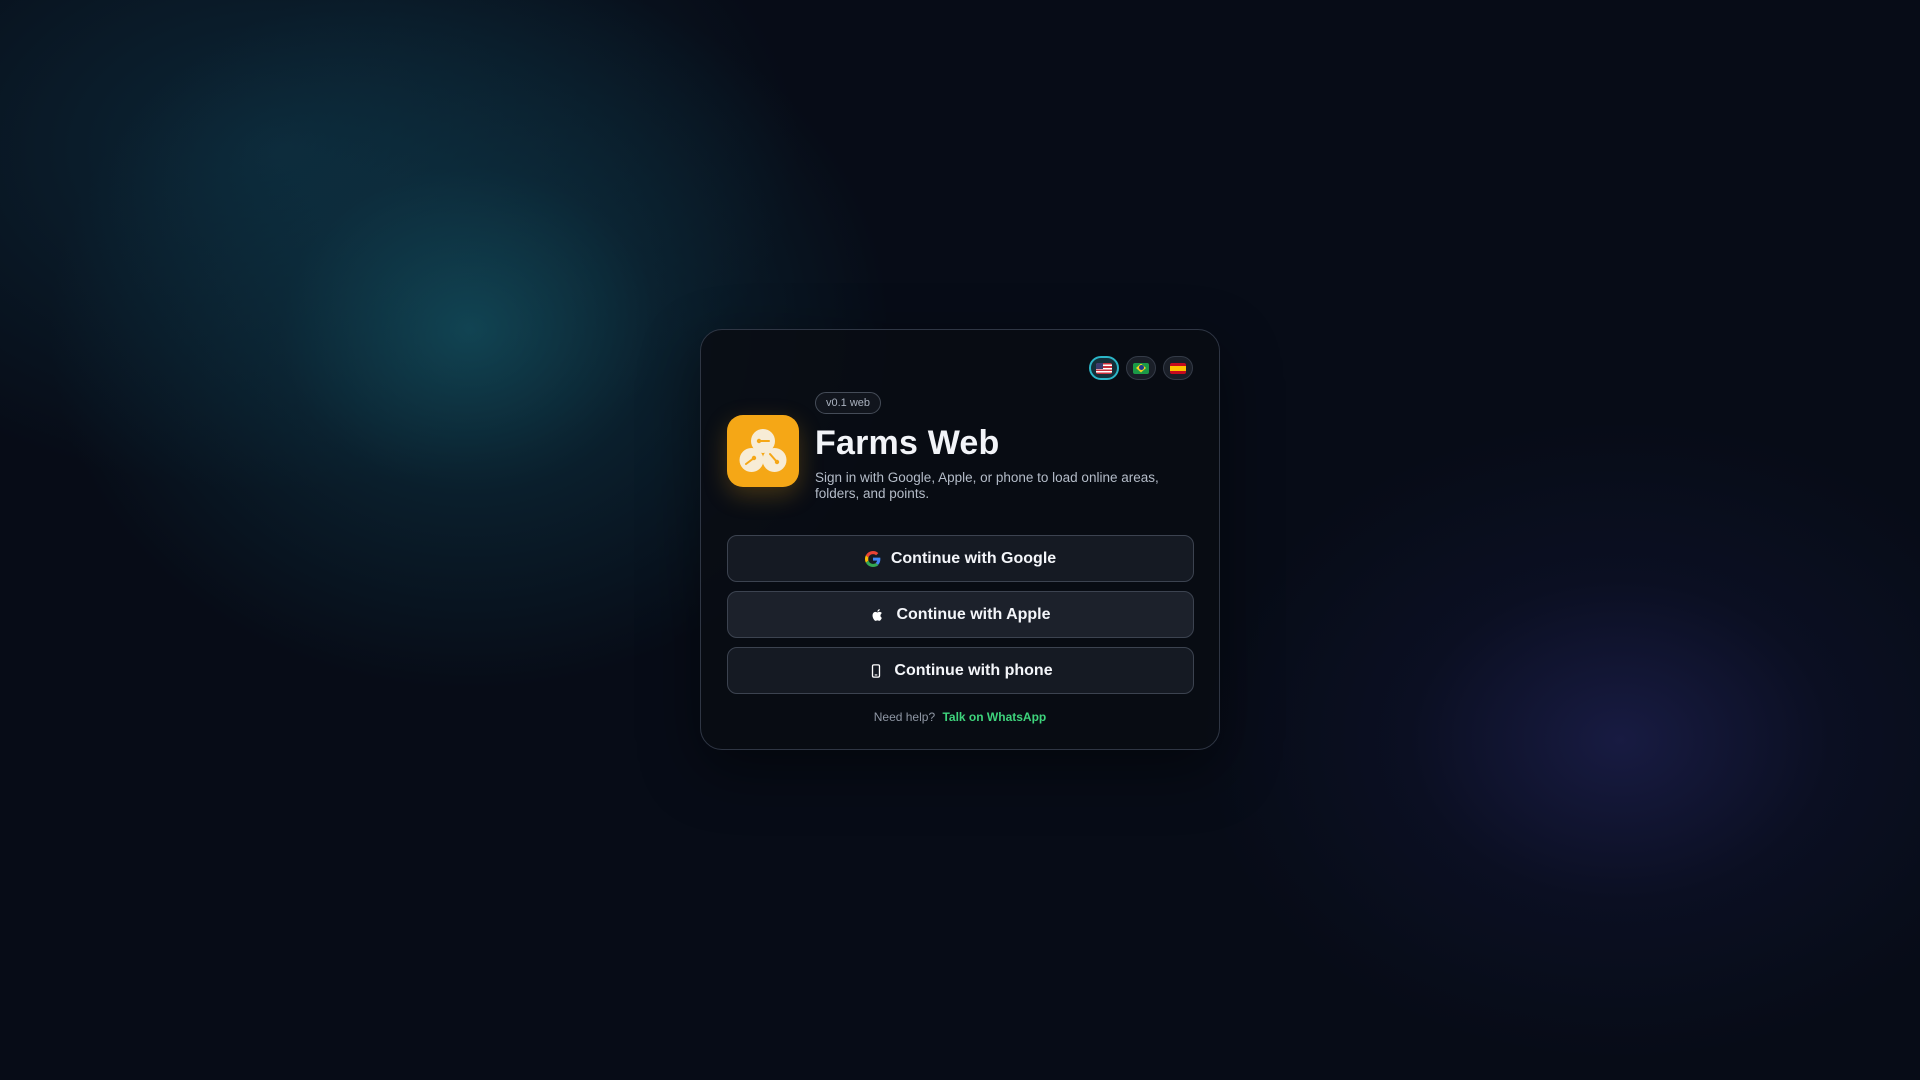 Image resolution: width=1920 pixels, height=1080 pixels. I want to click on brazil-flag-icon, so click(1141, 368).